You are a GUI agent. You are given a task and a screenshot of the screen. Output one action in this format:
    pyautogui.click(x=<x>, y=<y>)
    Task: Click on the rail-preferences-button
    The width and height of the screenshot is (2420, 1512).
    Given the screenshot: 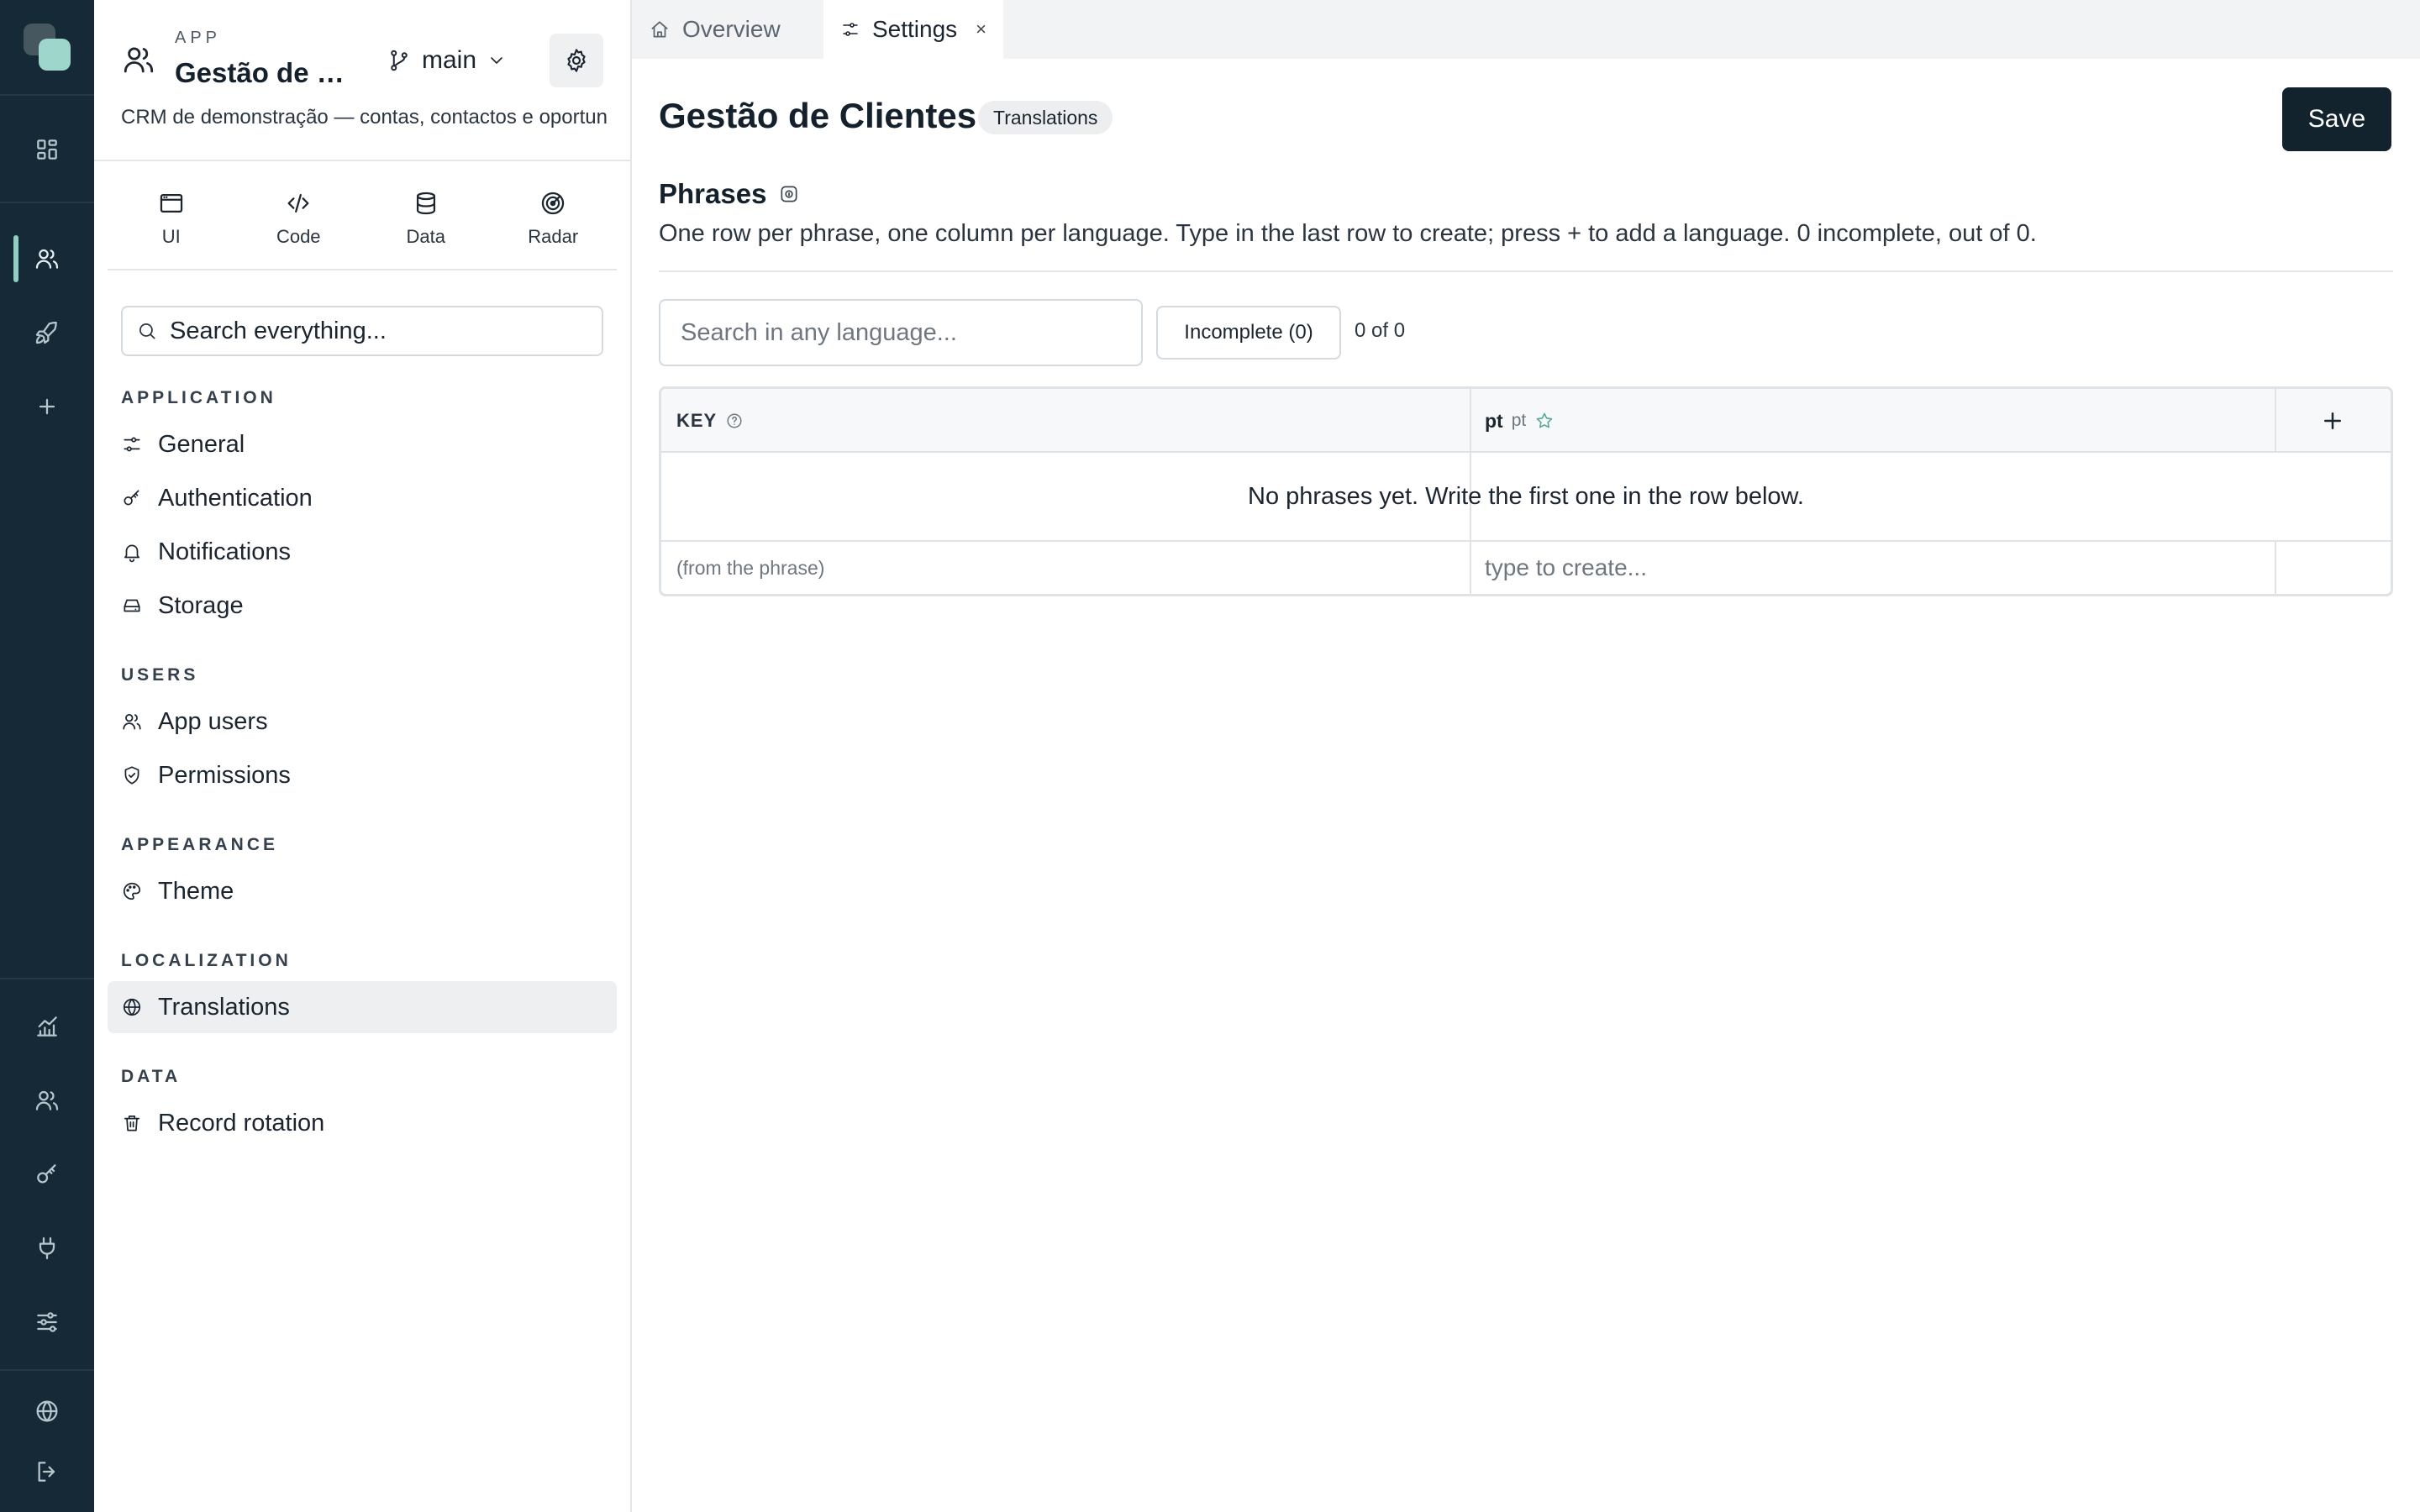 What is the action you would take?
    pyautogui.click(x=47, y=1322)
    